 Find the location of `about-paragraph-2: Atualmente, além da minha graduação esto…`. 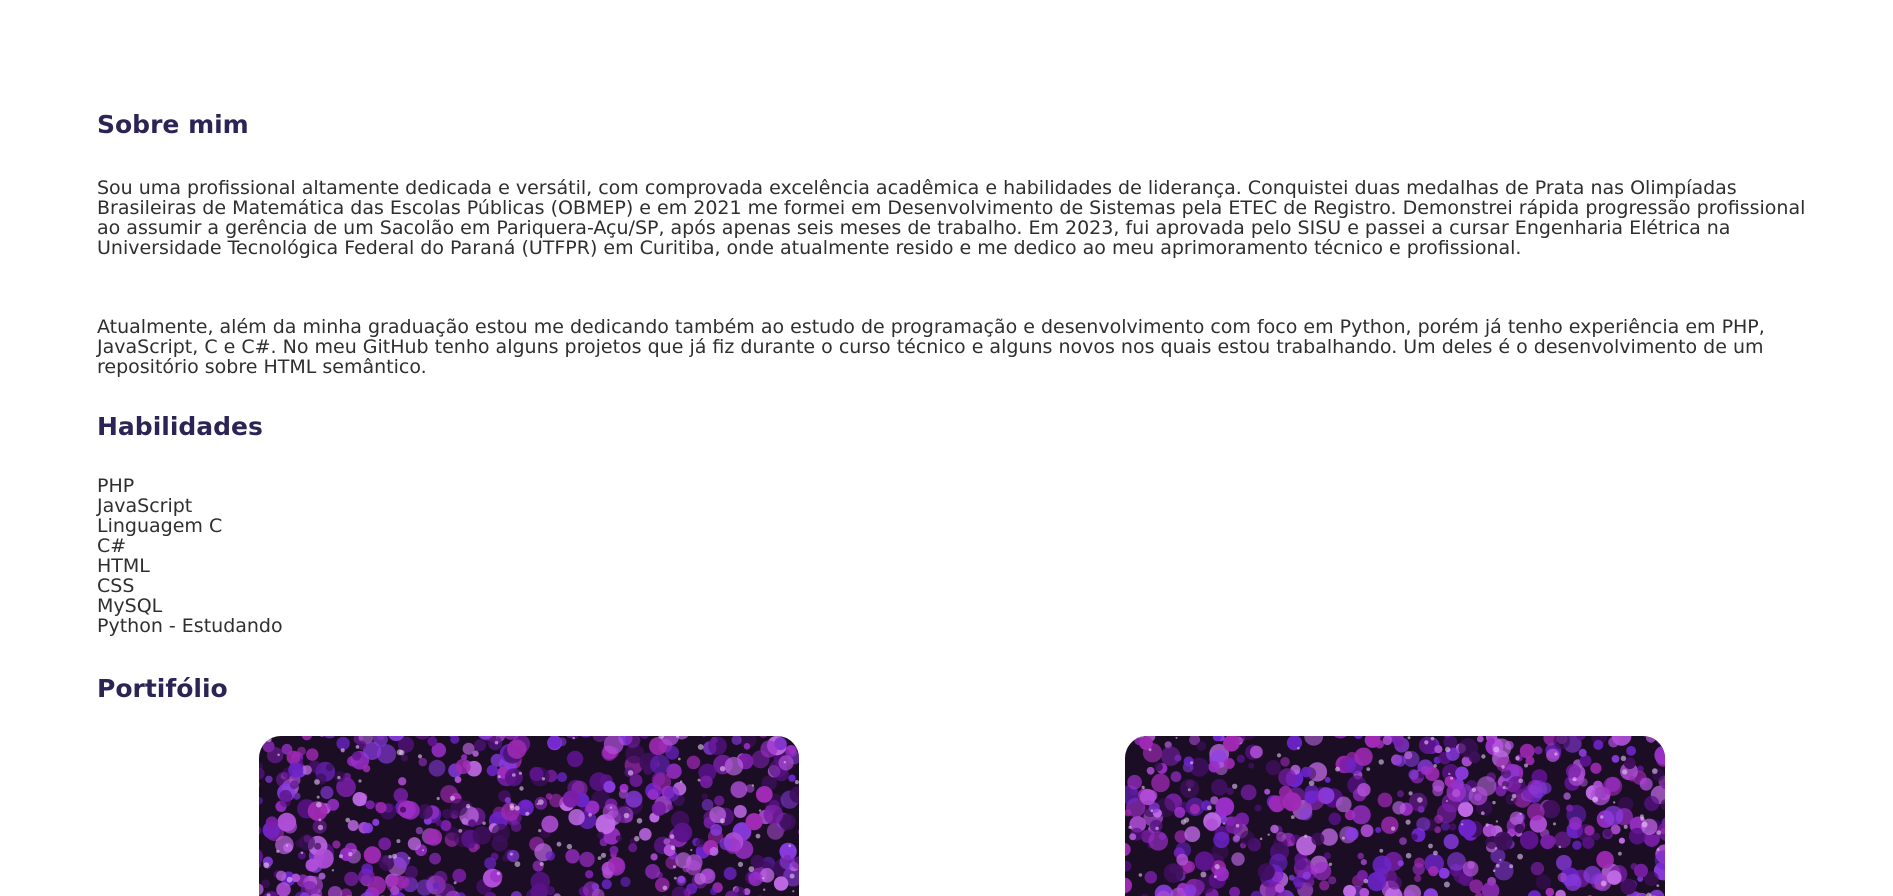

about-paragraph-2: Atualmente, além da minha graduação esto… is located at coordinates (957, 347).